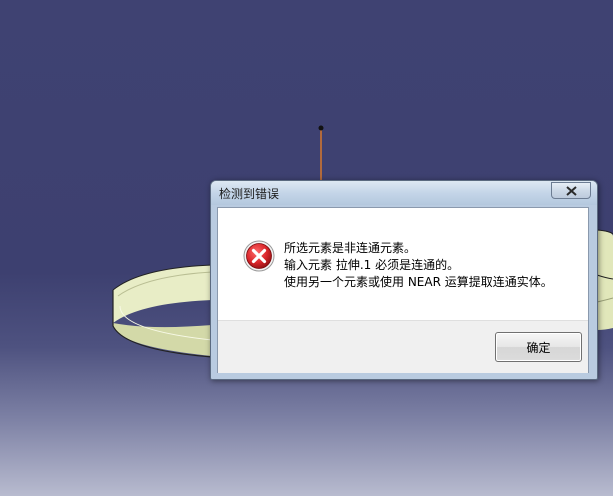  Describe the element at coordinates (538, 347) in the screenshot. I see `ok-button: 确定` at that location.